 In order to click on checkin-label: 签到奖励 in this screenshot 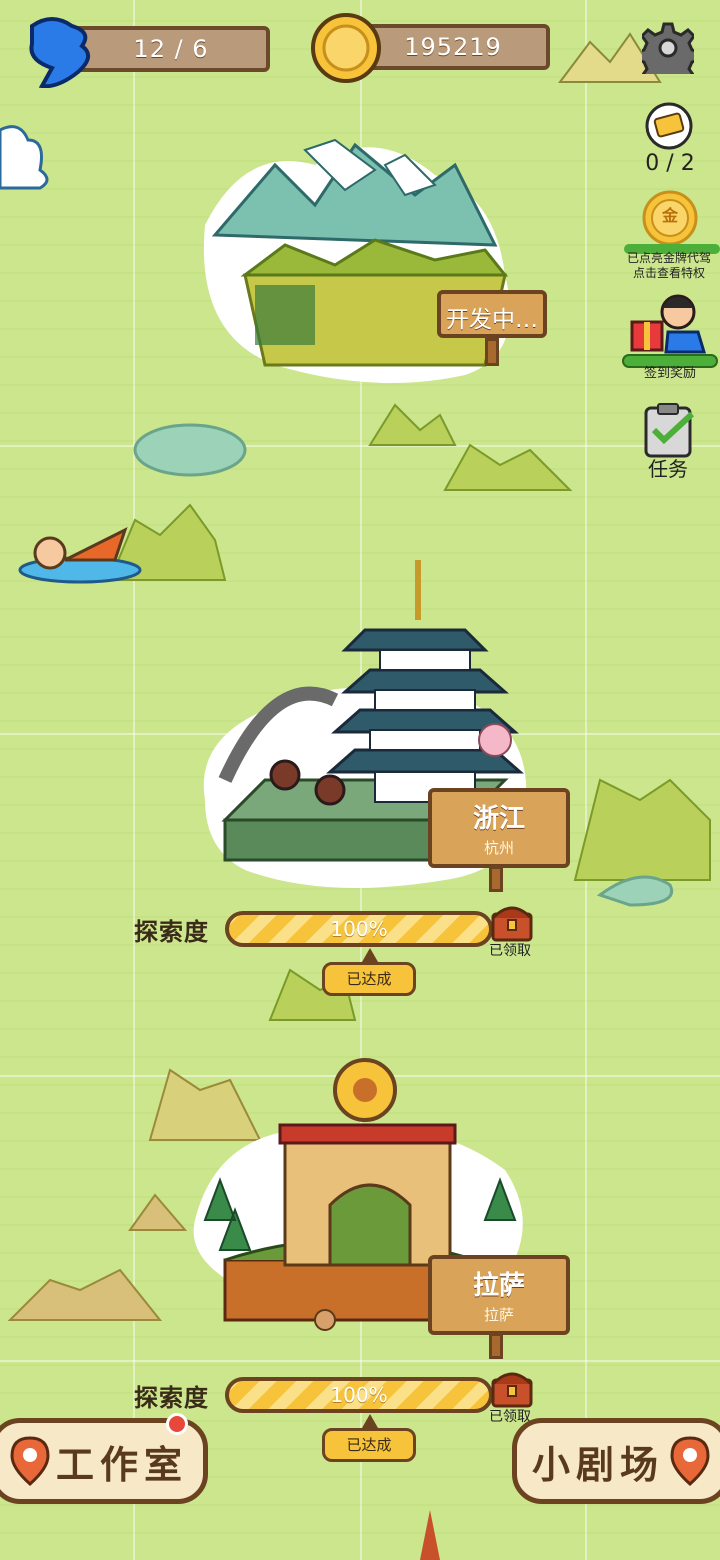, I will do `click(669, 373)`.